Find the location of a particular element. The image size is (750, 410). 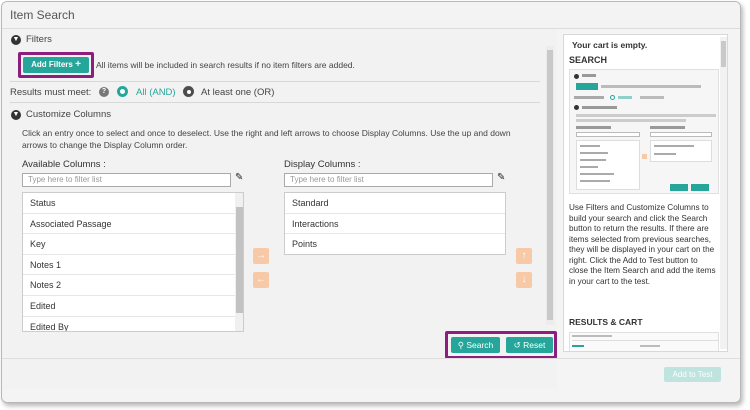

reset-icon: ↺ is located at coordinates (517, 345).